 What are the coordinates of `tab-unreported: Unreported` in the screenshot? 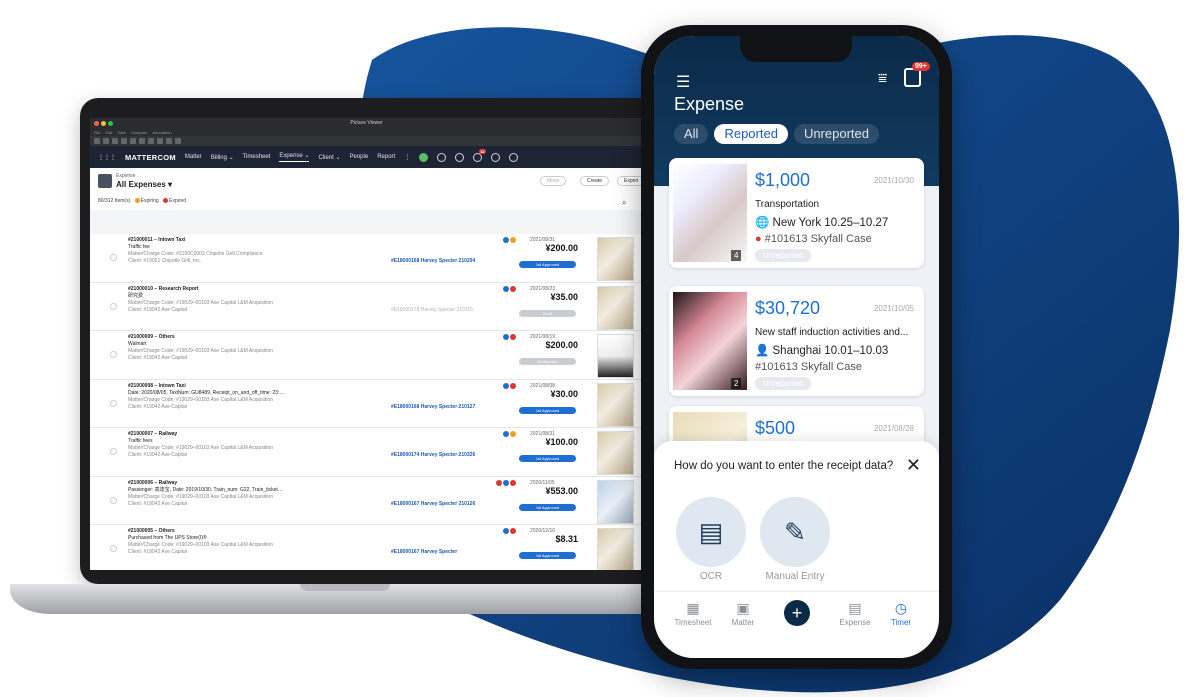 It's located at (836, 134).